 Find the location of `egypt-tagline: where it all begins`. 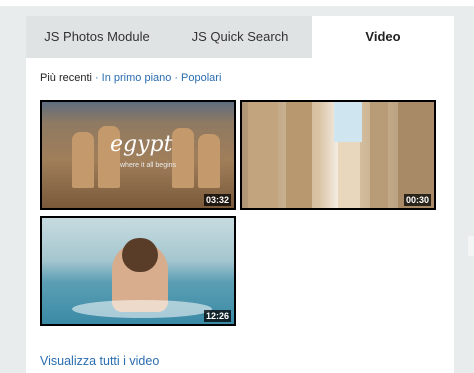

egypt-tagline: where it all begins is located at coordinates (148, 165).